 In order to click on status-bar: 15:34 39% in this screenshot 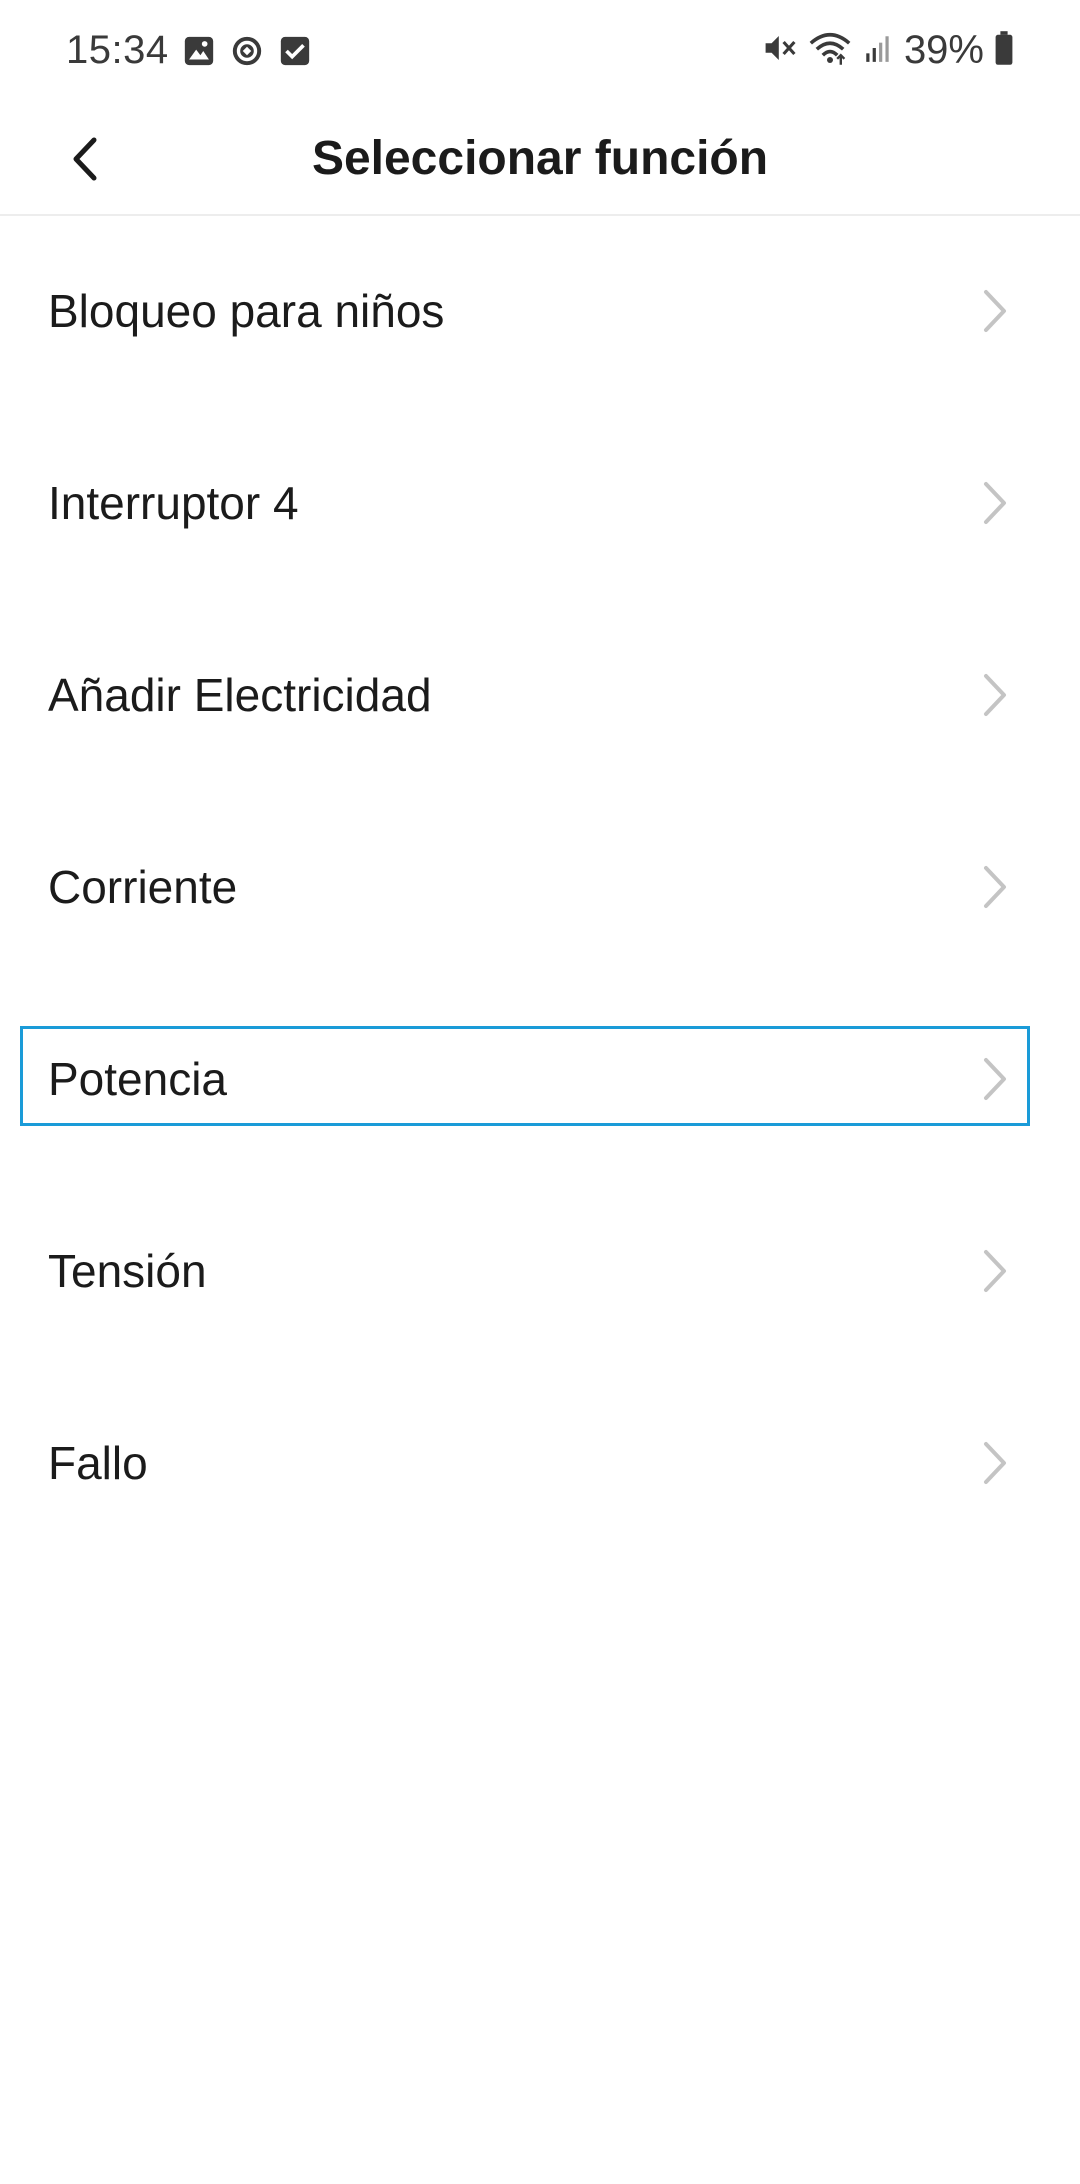, I will do `click(540, 52)`.